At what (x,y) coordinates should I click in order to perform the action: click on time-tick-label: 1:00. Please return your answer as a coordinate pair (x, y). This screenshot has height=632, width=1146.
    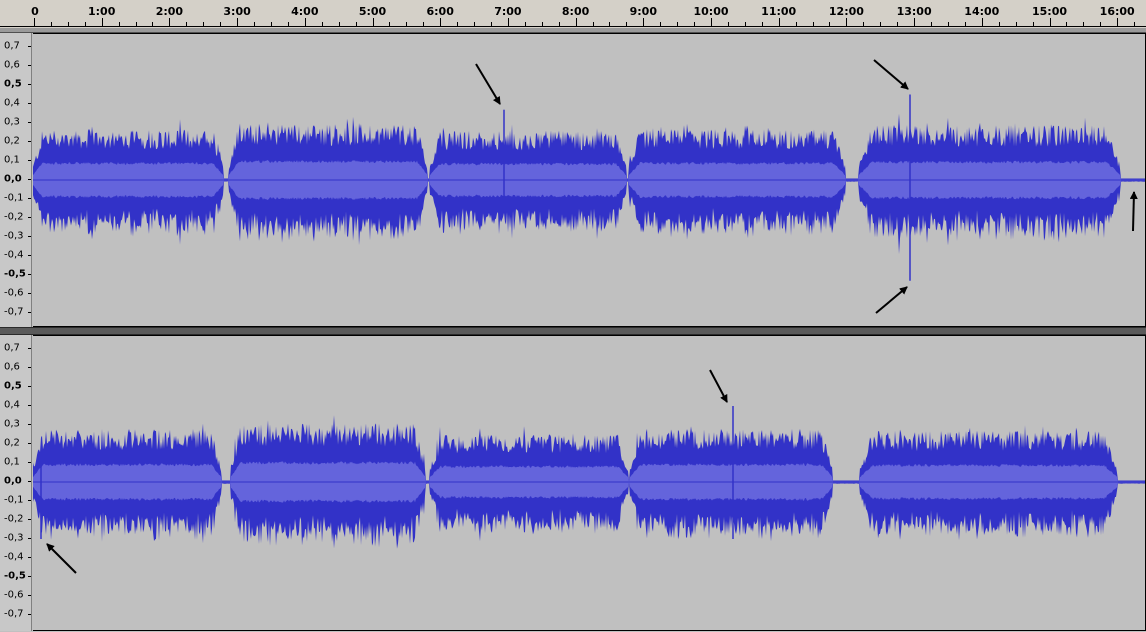
    Looking at the image, I should click on (102, 11).